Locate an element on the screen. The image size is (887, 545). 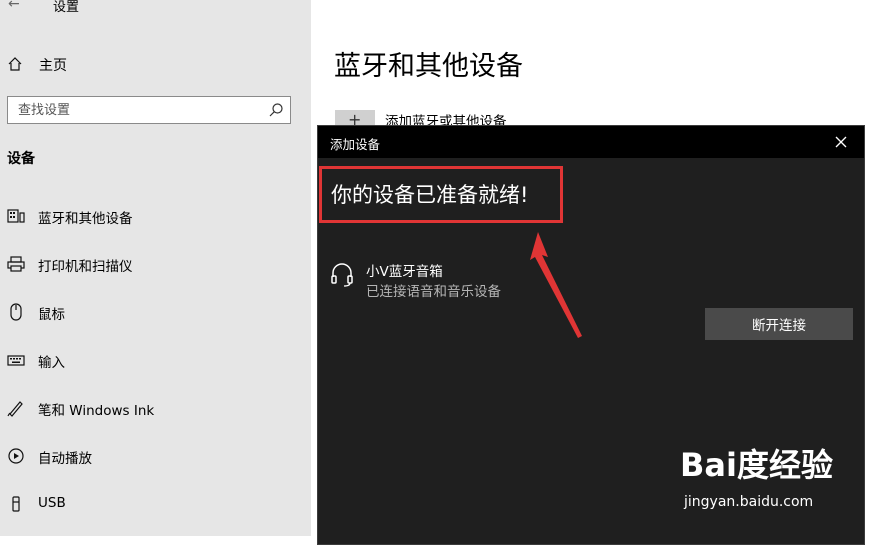
sidebar-item-mouse: 鼠标 is located at coordinates (155, 312).